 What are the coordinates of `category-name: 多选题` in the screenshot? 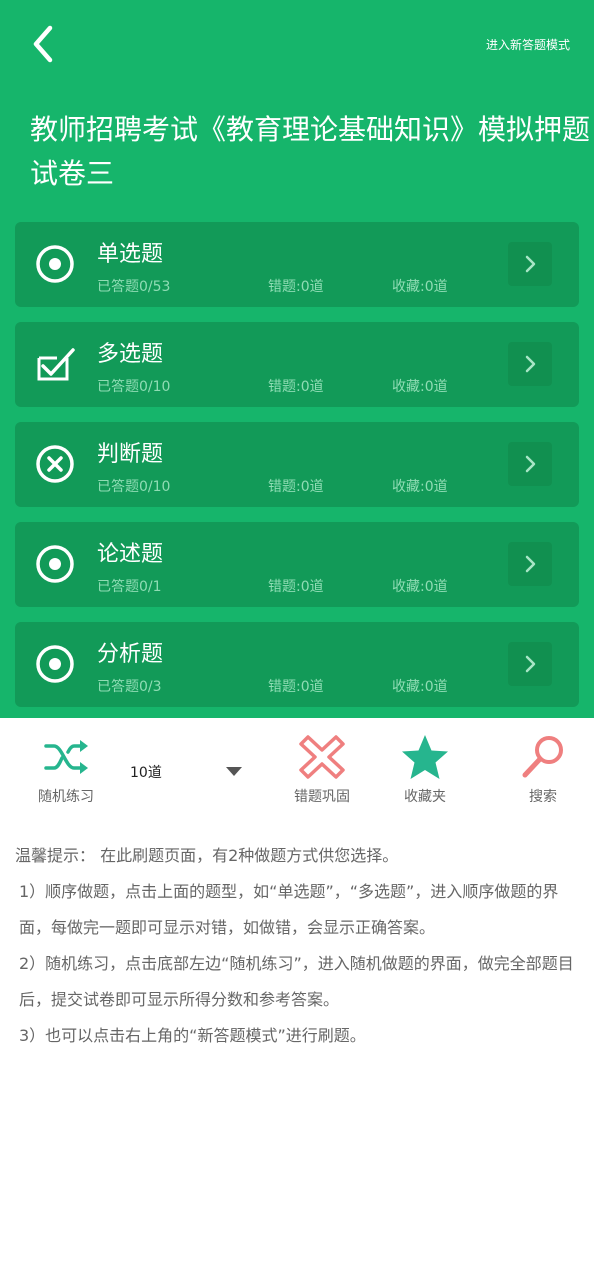 It's located at (130, 354).